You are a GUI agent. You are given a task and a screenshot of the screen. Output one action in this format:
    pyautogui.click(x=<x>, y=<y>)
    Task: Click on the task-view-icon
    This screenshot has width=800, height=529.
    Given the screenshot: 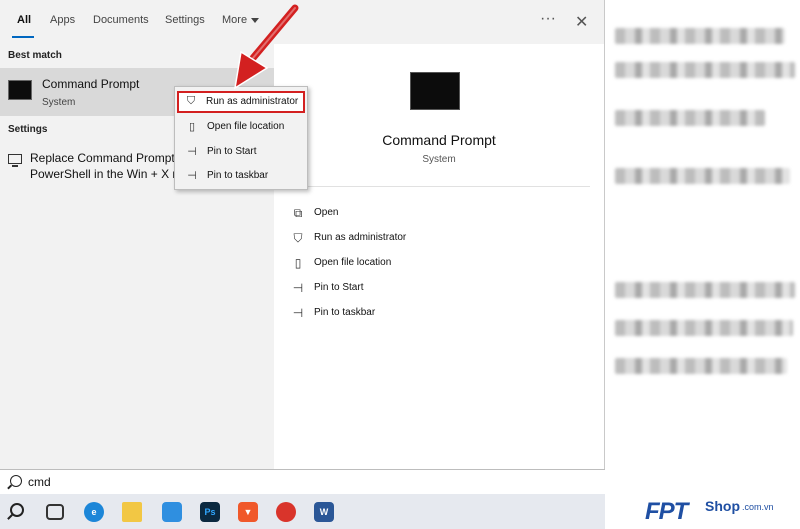 What is the action you would take?
    pyautogui.click(x=55, y=512)
    